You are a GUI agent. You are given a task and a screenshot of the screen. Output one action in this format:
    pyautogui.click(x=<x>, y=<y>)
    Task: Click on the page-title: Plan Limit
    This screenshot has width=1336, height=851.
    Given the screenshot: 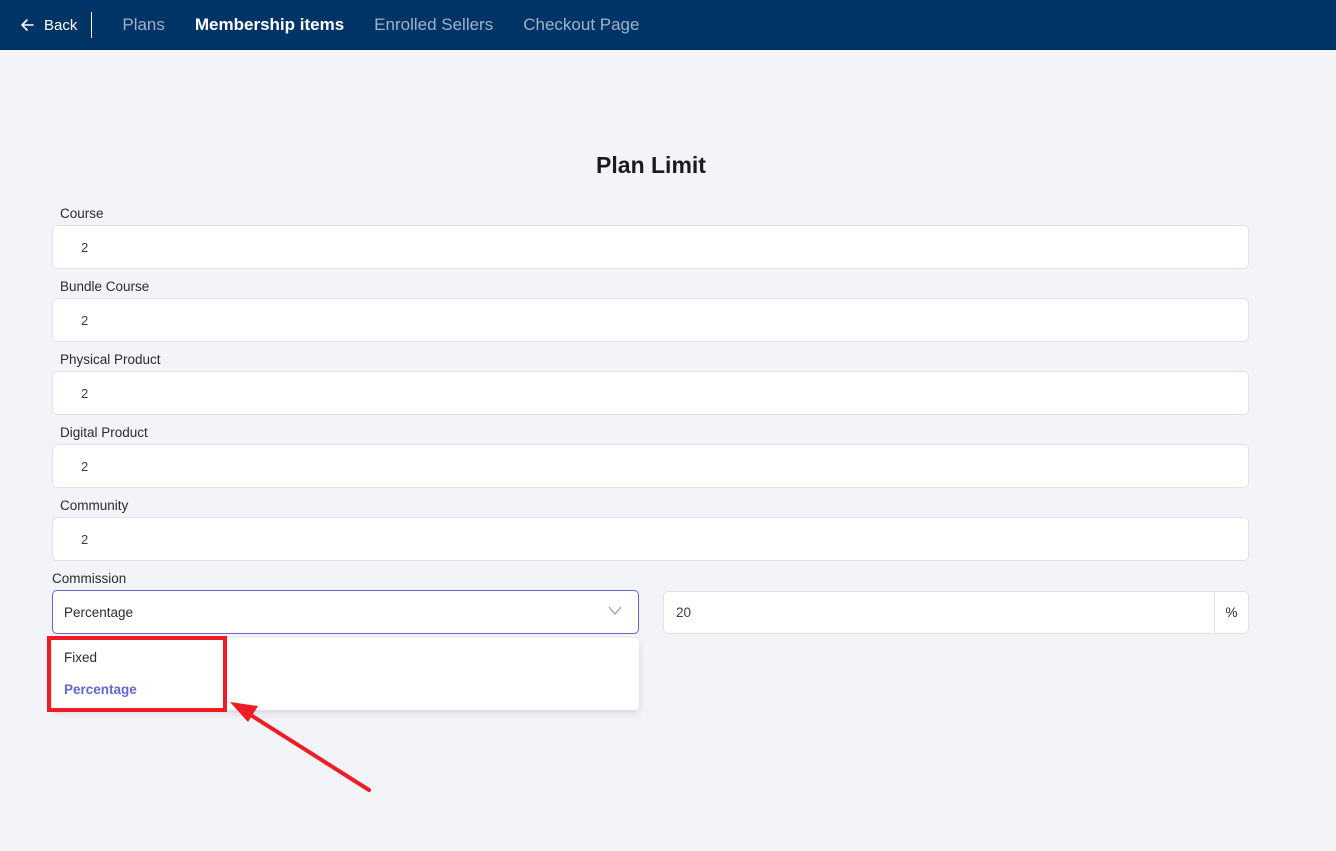 What is the action you would take?
    pyautogui.click(x=651, y=165)
    